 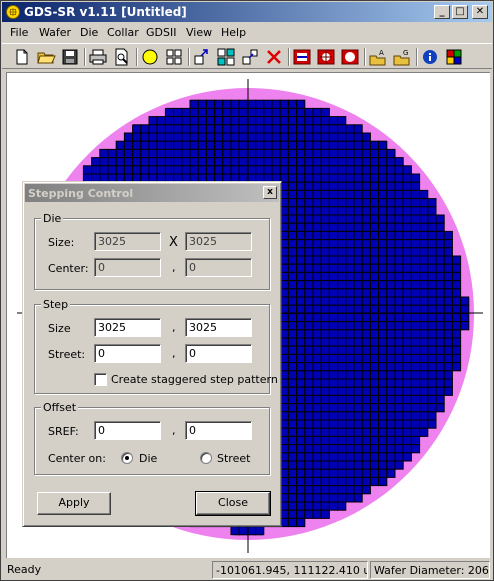 What do you see at coordinates (123, 32) in the screenshot?
I see `menu-collar: Collar` at bounding box center [123, 32].